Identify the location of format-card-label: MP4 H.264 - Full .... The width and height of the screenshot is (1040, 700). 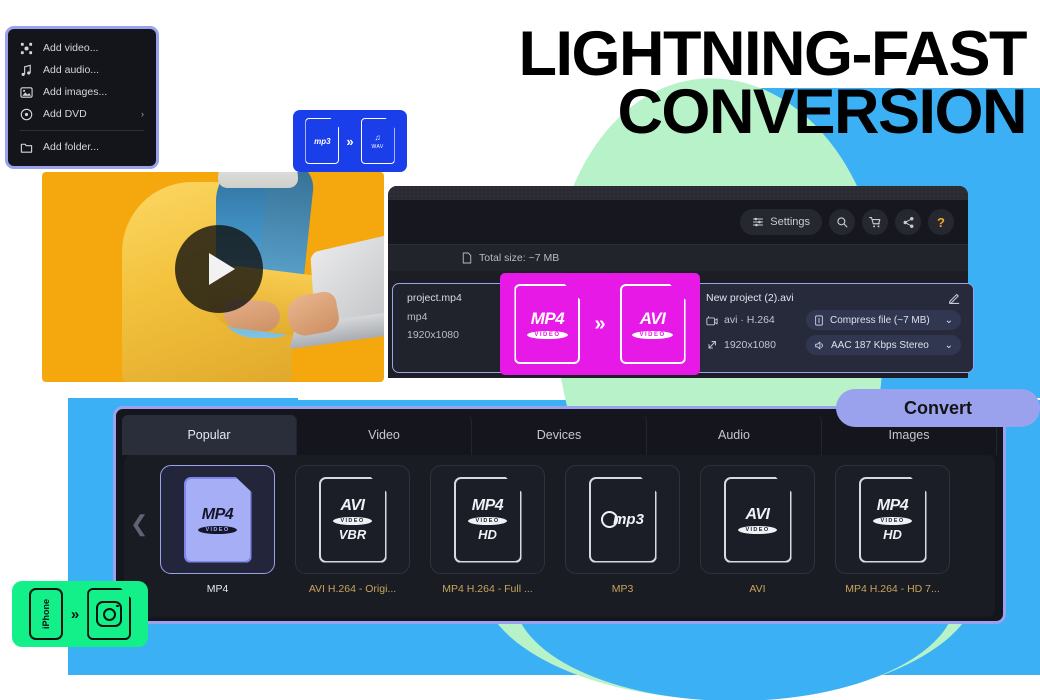
(487, 589).